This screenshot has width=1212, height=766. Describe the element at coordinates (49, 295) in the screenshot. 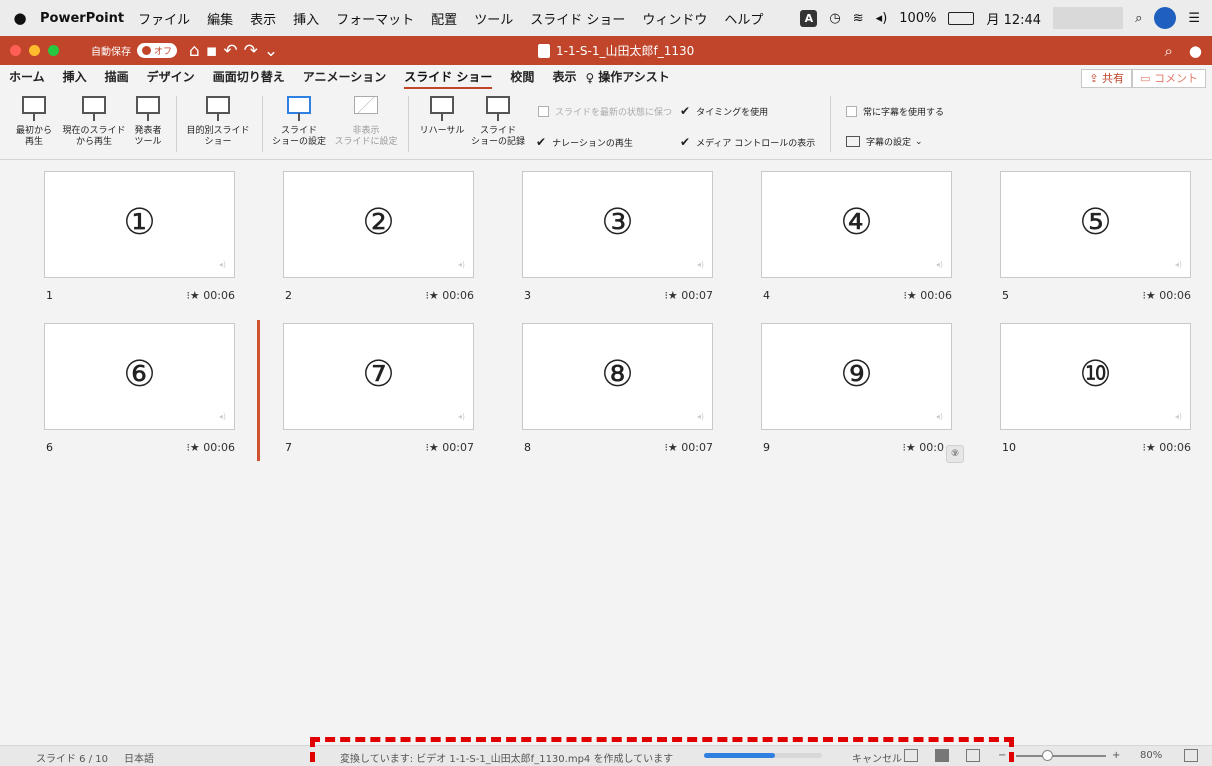

I see `slide-number: 1` at that location.